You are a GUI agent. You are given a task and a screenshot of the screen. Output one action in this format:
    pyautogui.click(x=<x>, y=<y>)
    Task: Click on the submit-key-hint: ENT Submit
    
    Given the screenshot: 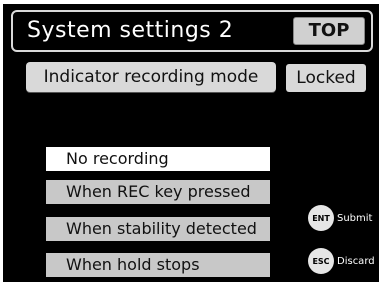 What is the action you would take?
    pyautogui.click(x=340, y=218)
    